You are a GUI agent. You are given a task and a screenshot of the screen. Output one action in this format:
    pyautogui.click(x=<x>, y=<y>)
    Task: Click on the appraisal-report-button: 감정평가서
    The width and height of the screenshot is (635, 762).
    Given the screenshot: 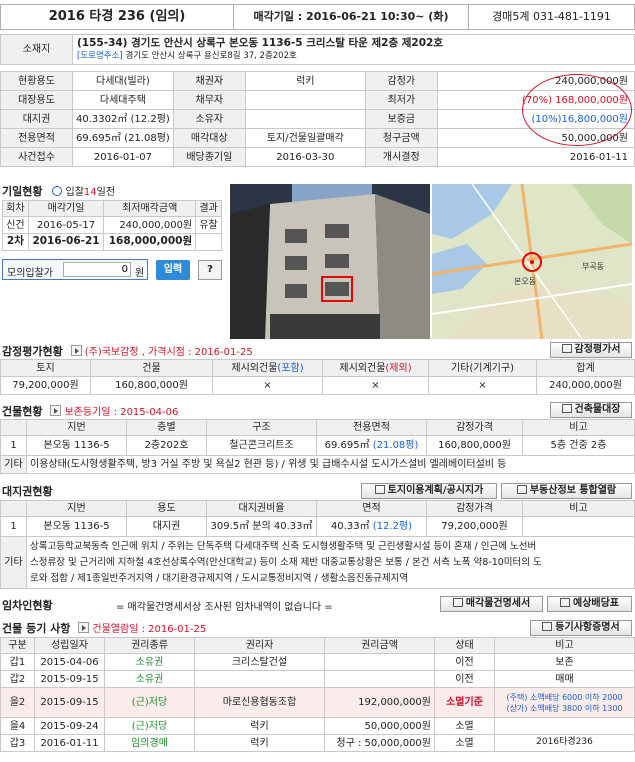 What is the action you would take?
    pyautogui.click(x=591, y=350)
    